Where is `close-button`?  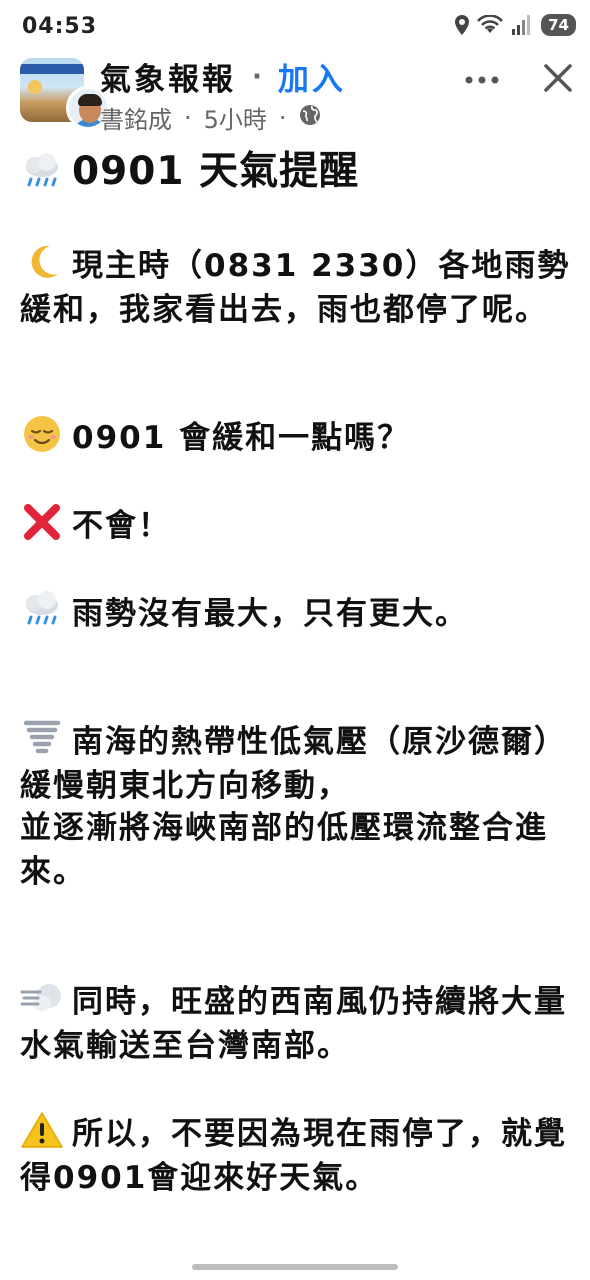 close-button is located at coordinates (558, 78).